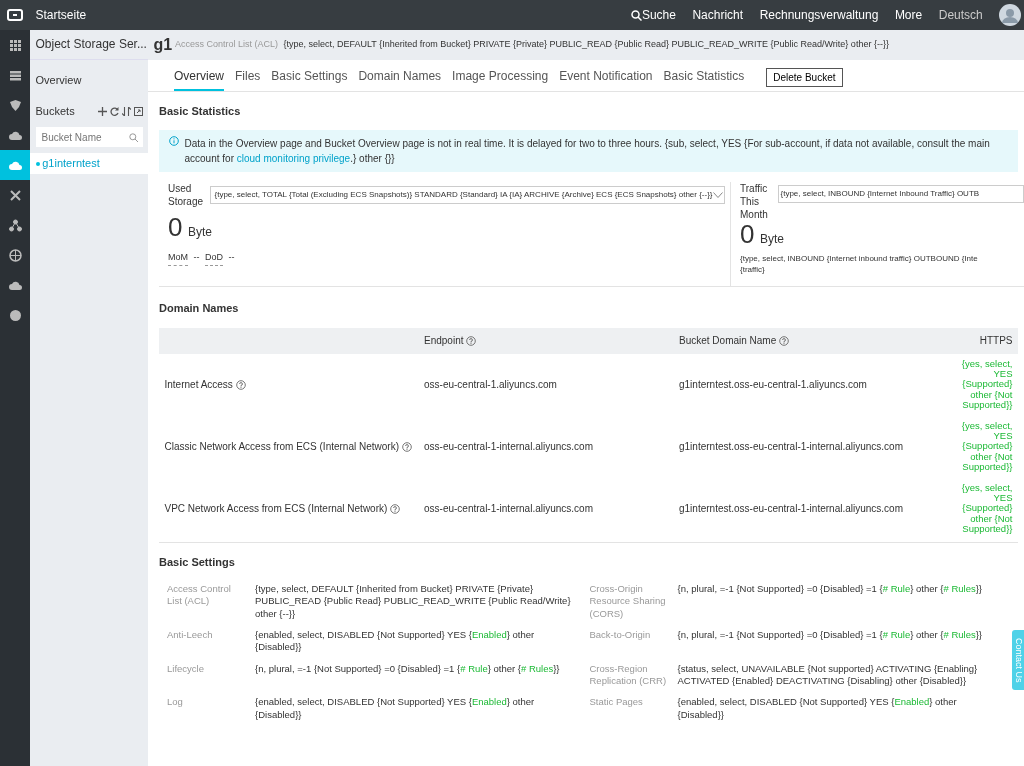 The height and width of the screenshot is (766, 1024). What do you see at coordinates (15, 225) in the screenshot?
I see `nodes-icon` at bounding box center [15, 225].